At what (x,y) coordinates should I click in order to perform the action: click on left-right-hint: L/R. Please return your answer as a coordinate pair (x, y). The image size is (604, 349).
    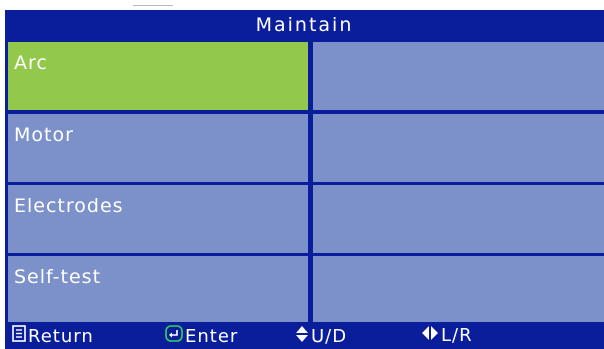
    Looking at the image, I should click on (447, 335).